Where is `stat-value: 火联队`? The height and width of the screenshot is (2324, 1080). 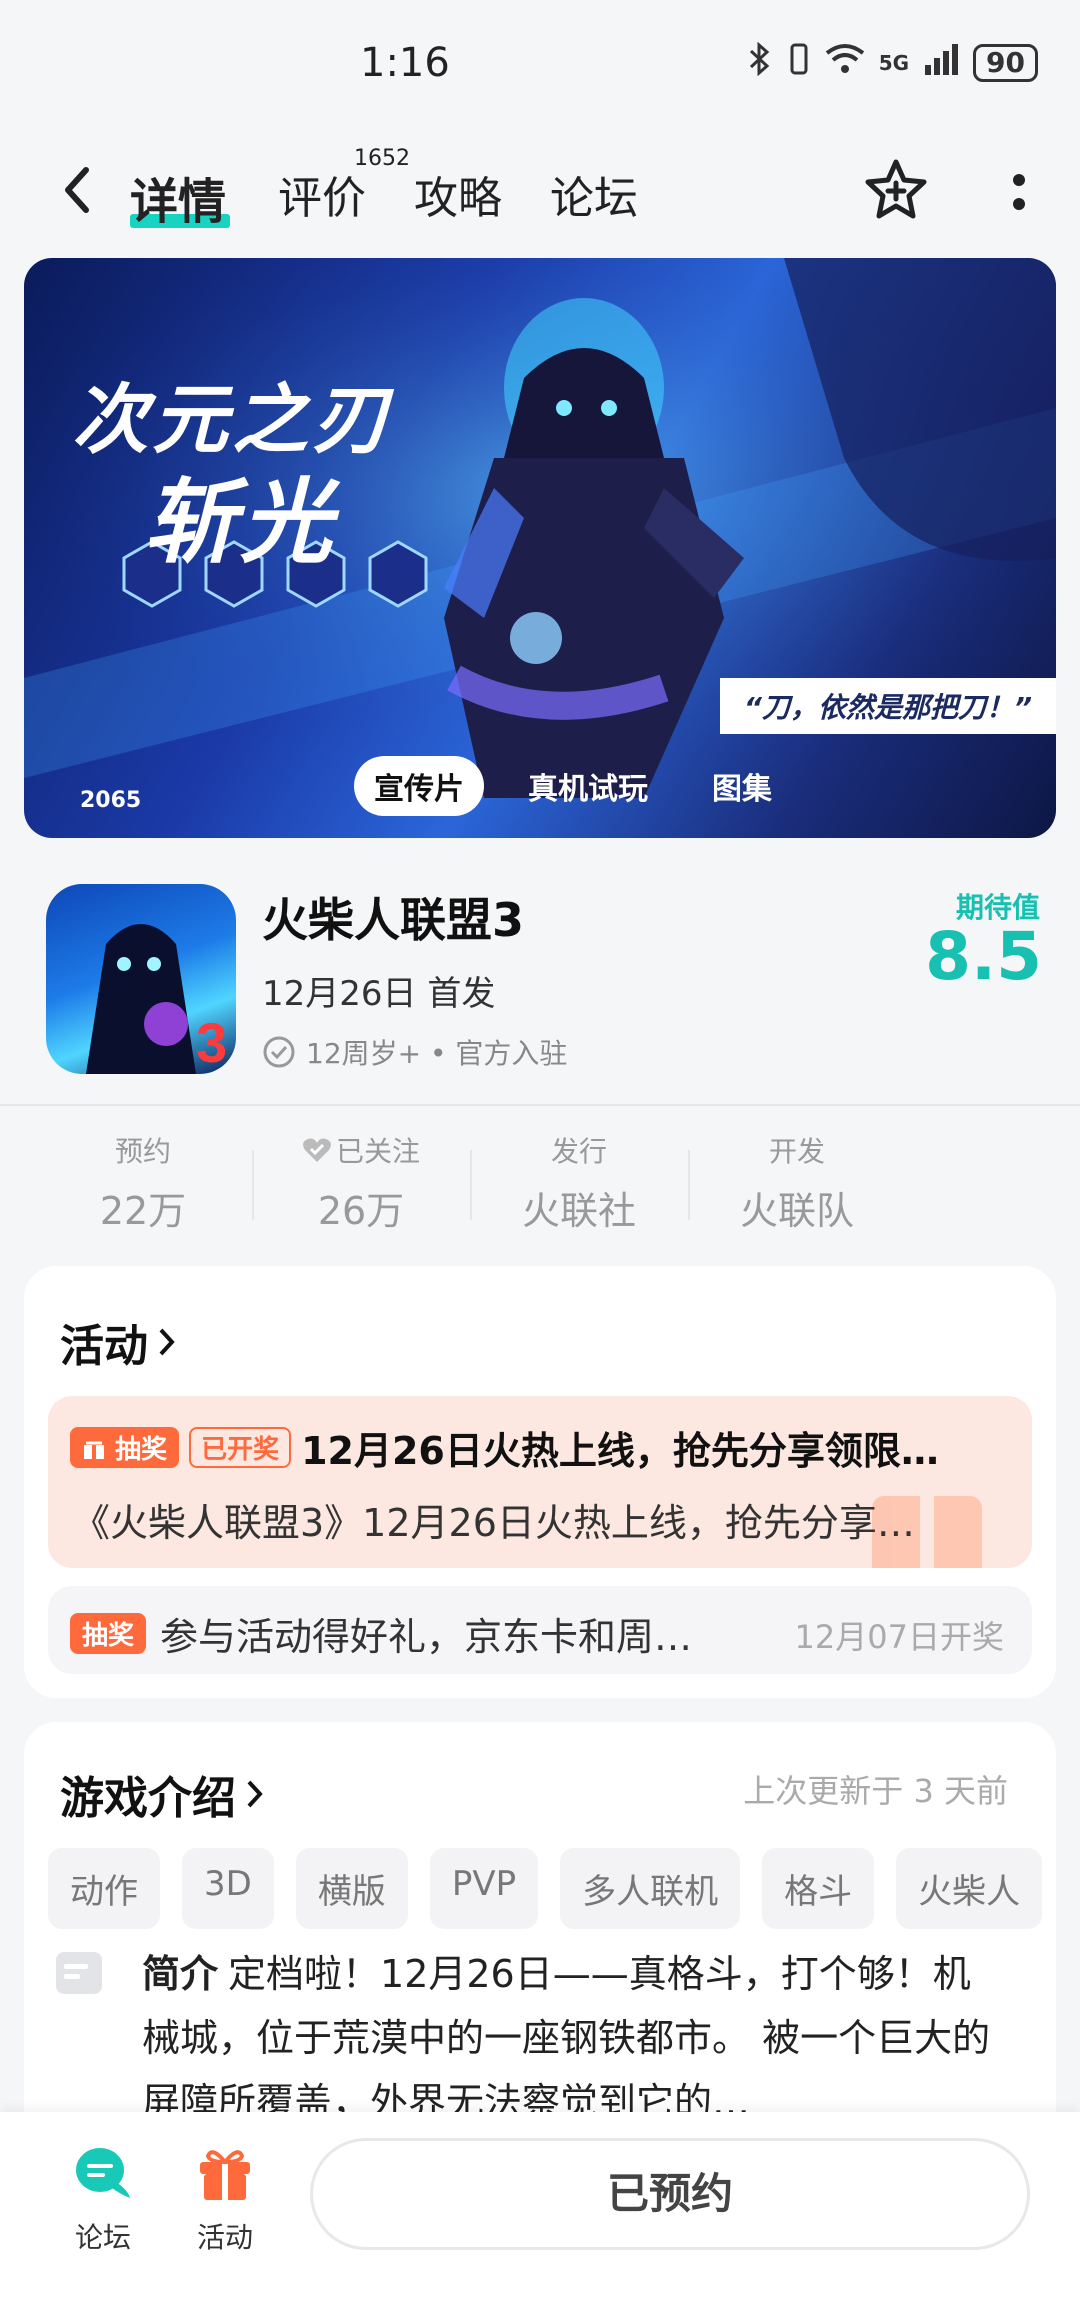
stat-value: 火联队 is located at coordinates (796, 1211).